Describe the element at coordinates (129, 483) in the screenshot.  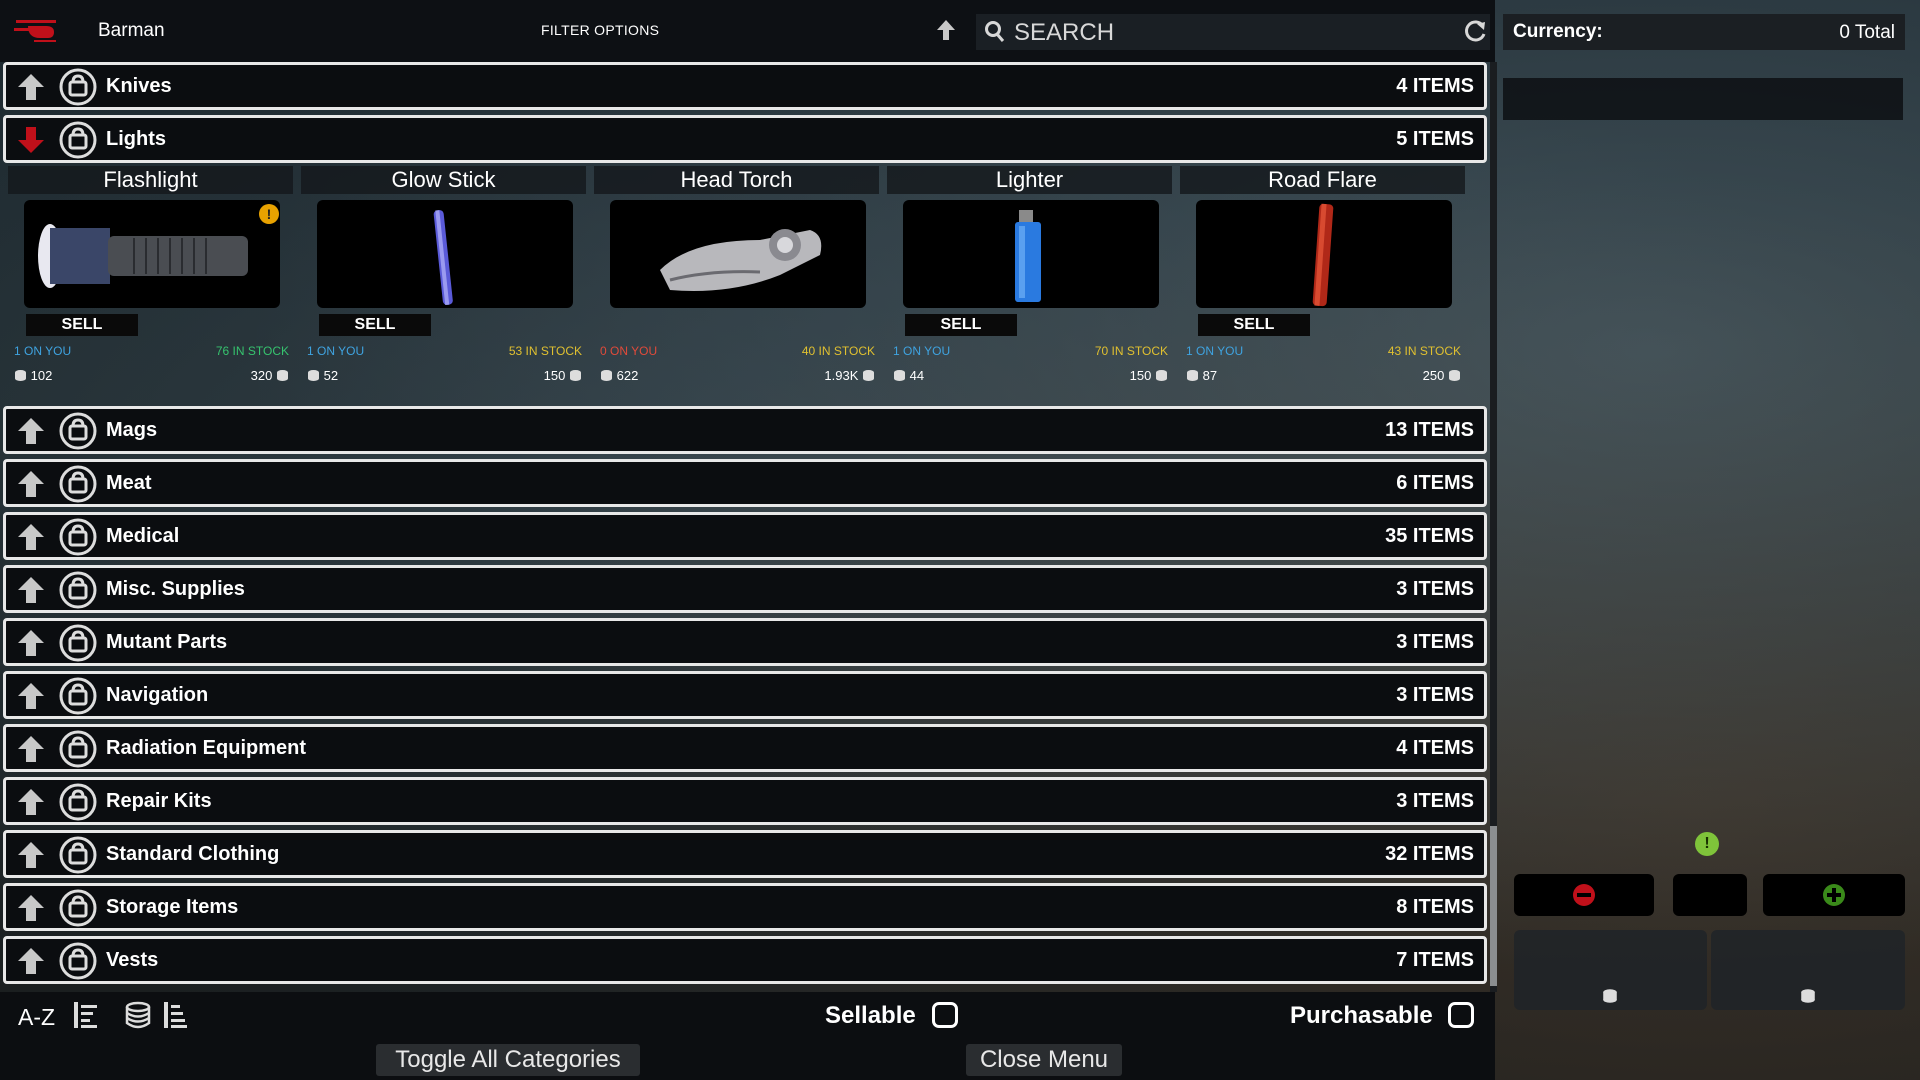
I see `category-name: Meat` at that location.